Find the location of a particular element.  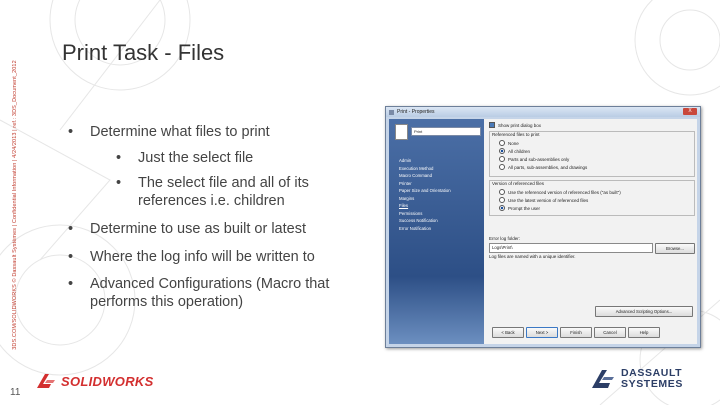

show-dialog-checkbox is located at coordinates (492, 125).